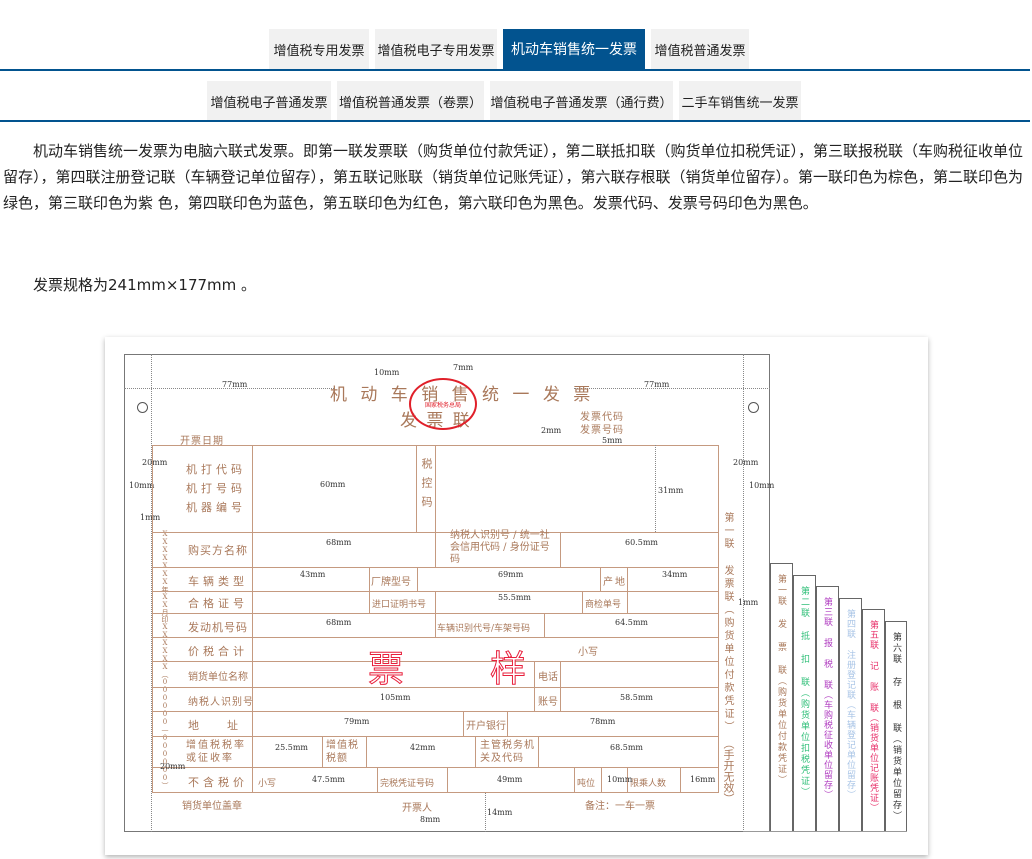  I want to click on dim: 49mm, so click(510, 779).